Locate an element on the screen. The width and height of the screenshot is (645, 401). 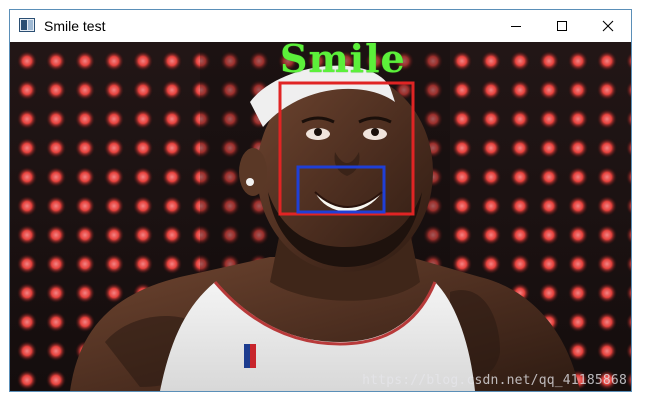
close-button is located at coordinates (608, 26).